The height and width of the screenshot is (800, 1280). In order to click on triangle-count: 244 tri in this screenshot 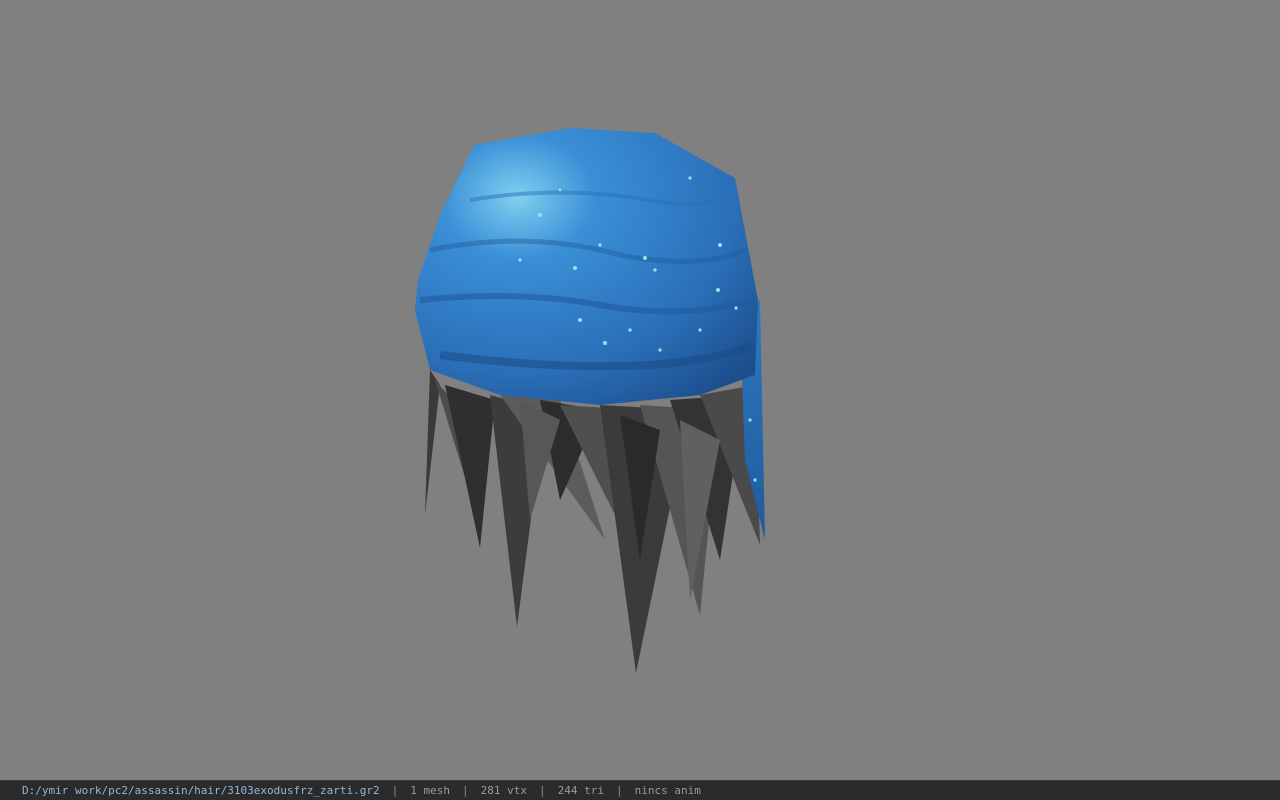, I will do `click(580, 790)`.